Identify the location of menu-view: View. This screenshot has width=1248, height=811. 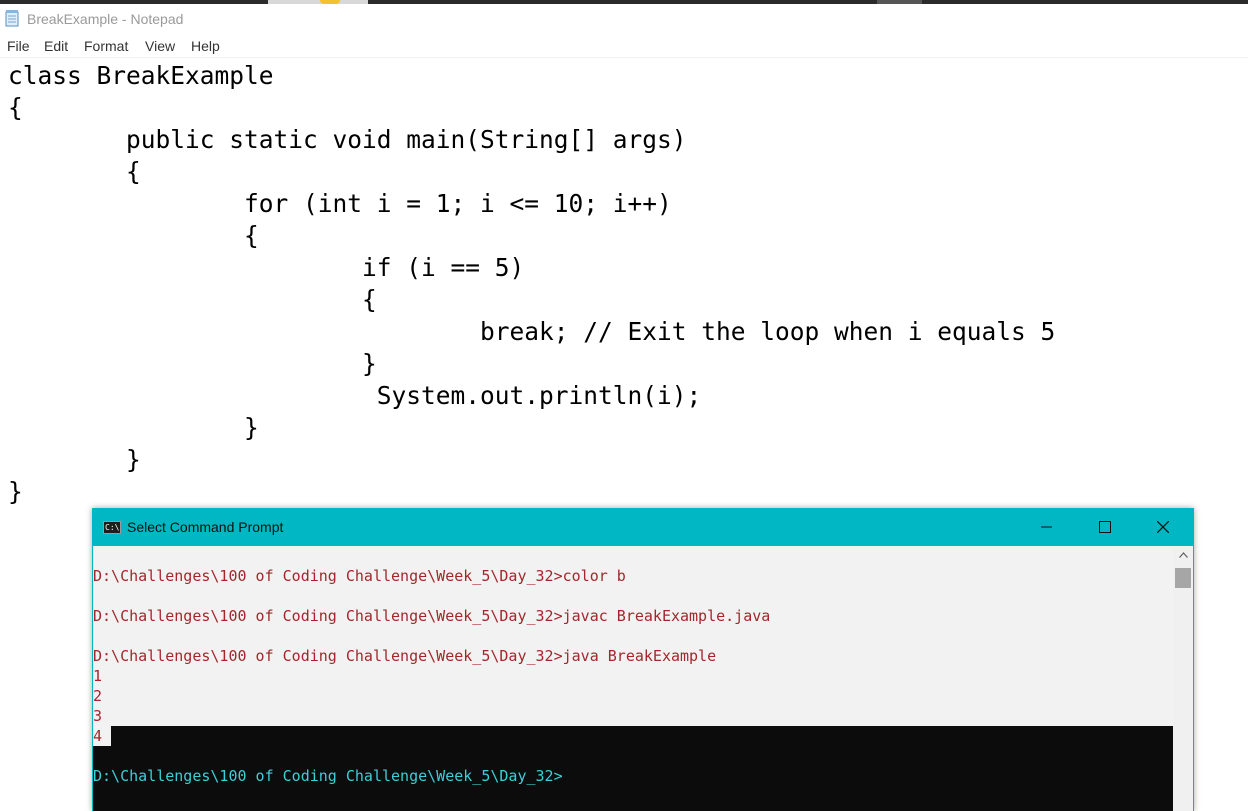
(160, 46).